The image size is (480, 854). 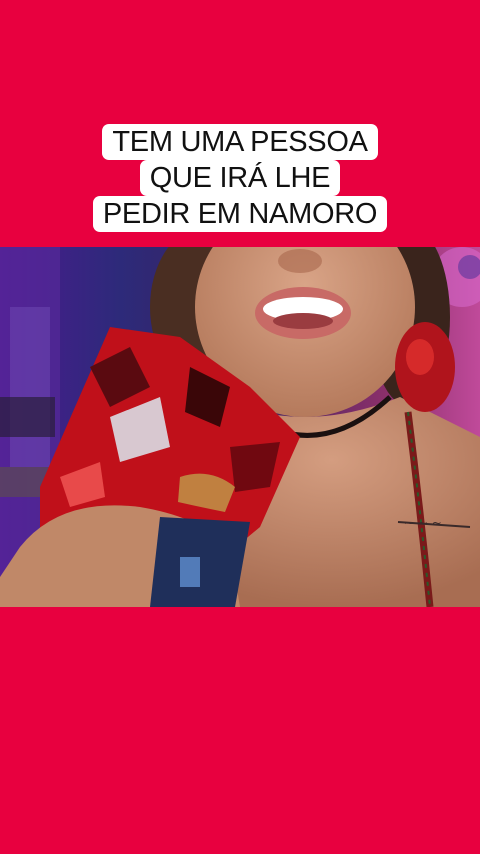 What do you see at coordinates (240, 142) in the screenshot?
I see `caption-line-1: TEM UMA PESSOA` at bounding box center [240, 142].